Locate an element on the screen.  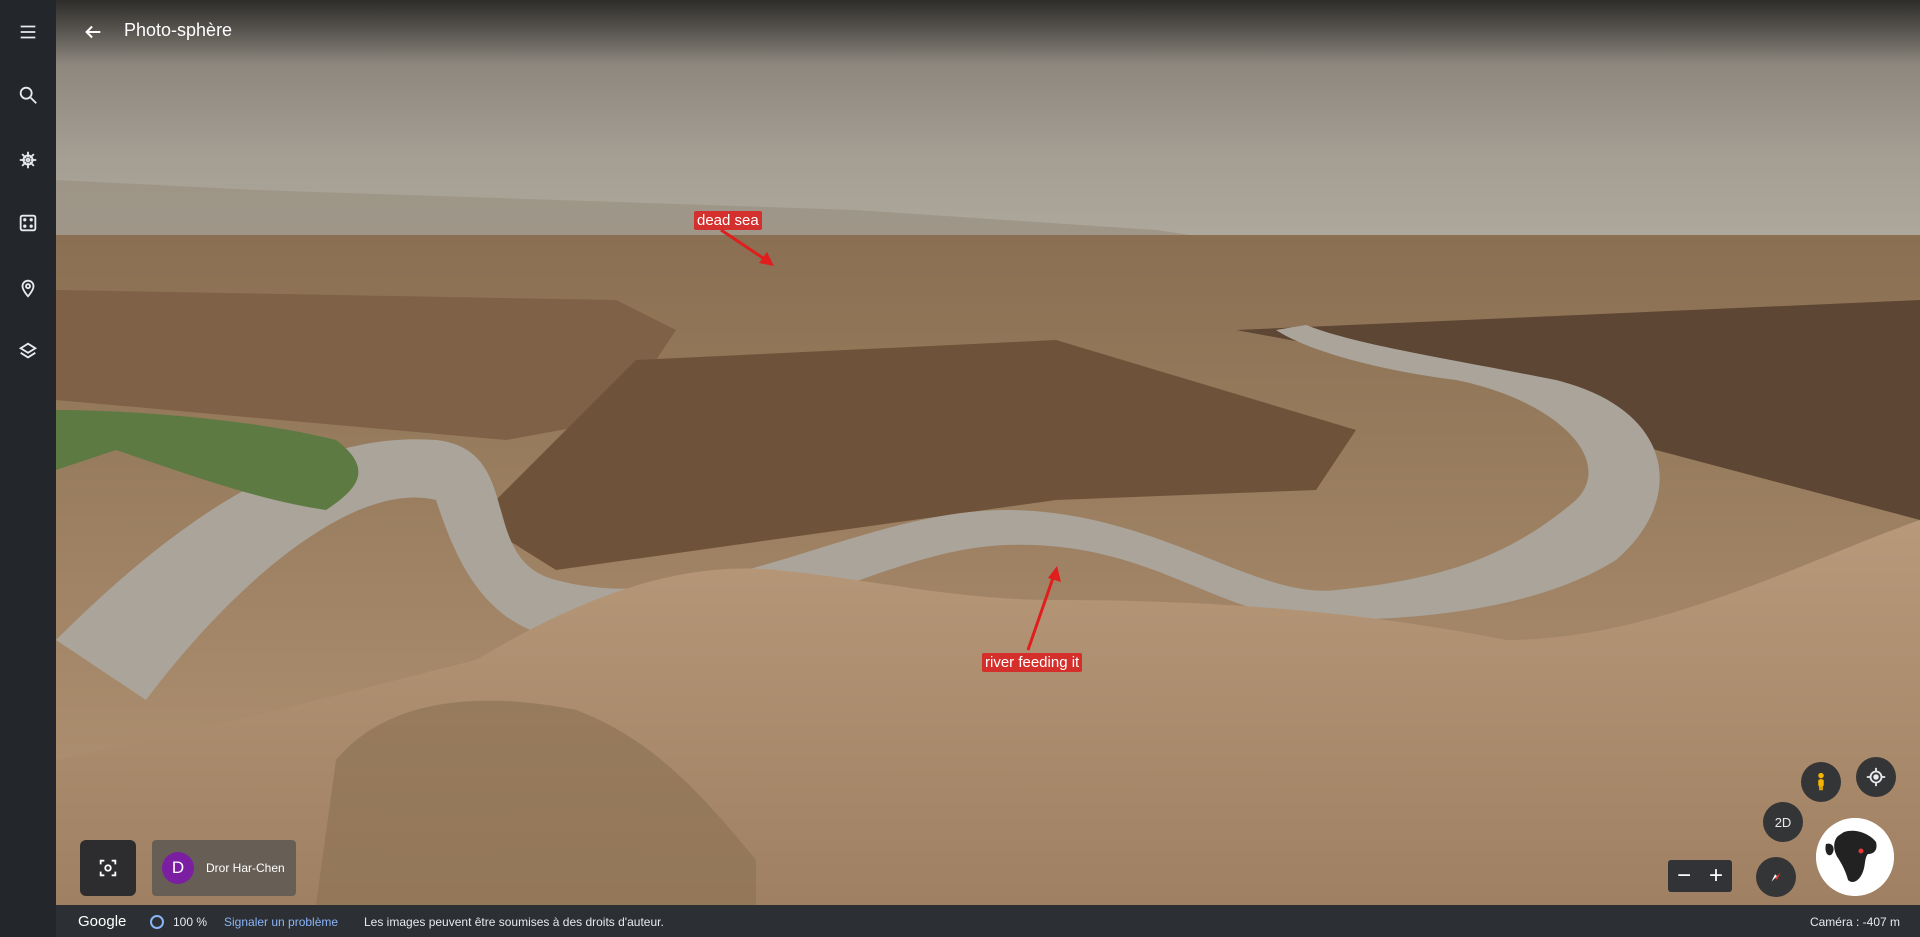
layers-icon is located at coordinates (28, 350).